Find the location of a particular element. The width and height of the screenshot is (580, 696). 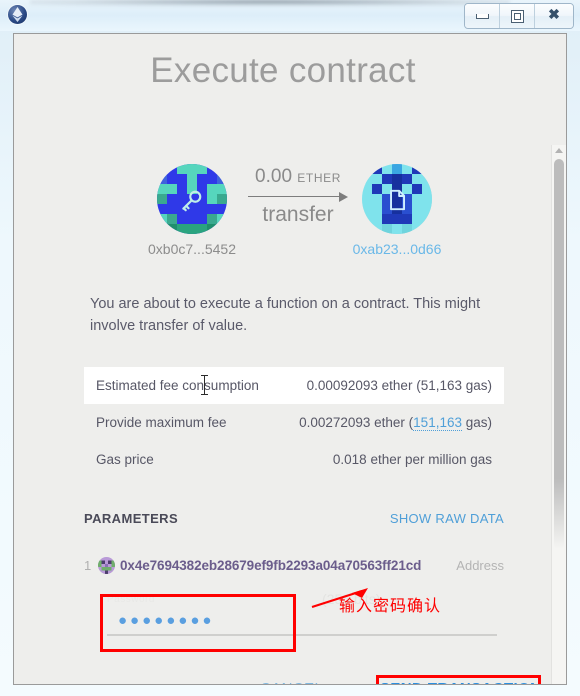

window-controls: ✖ is located at coordinates (519, 16).